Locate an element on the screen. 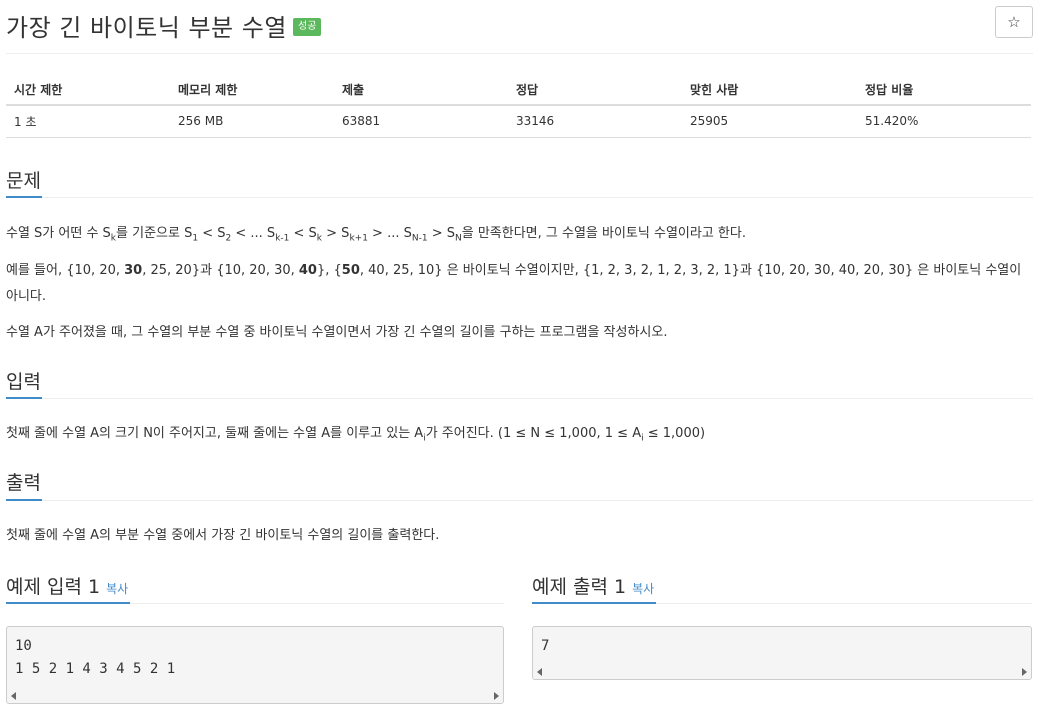  copy-output-link: 복사 is located at coordinates (643, 589).